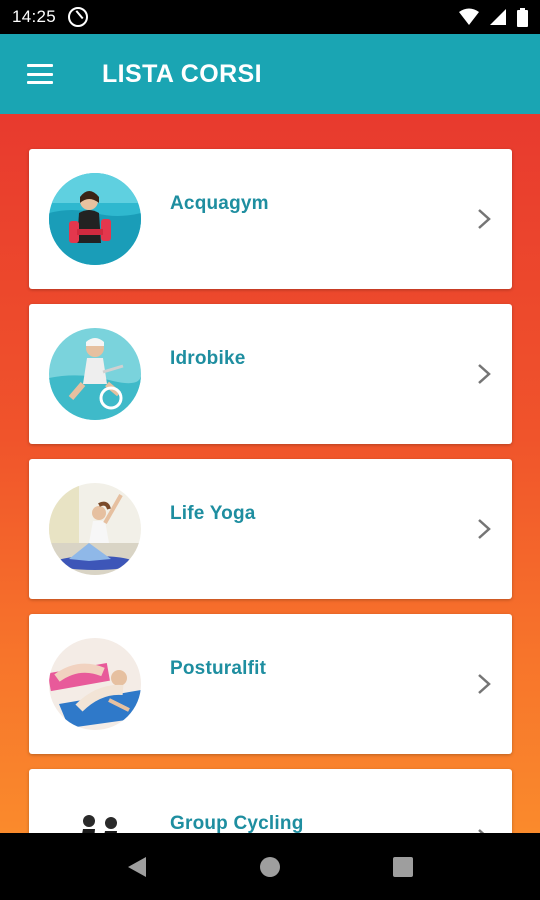 Image resolution: width=540 pixels, height=900 pixels. What do you see at coordinates (213, 513) in the screenshot?
I see `course-label: Life Yoga` at bounding box center [213, 513].